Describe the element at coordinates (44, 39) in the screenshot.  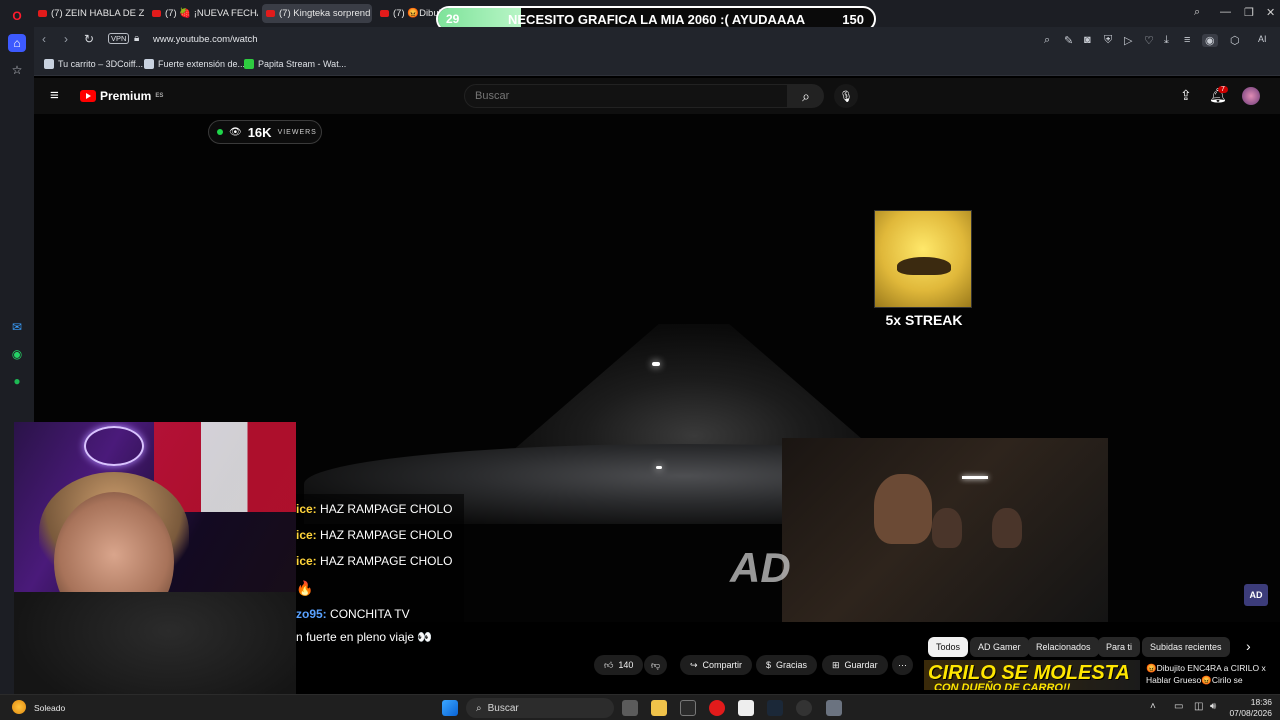
I see `back-icon: ‹` at that location.